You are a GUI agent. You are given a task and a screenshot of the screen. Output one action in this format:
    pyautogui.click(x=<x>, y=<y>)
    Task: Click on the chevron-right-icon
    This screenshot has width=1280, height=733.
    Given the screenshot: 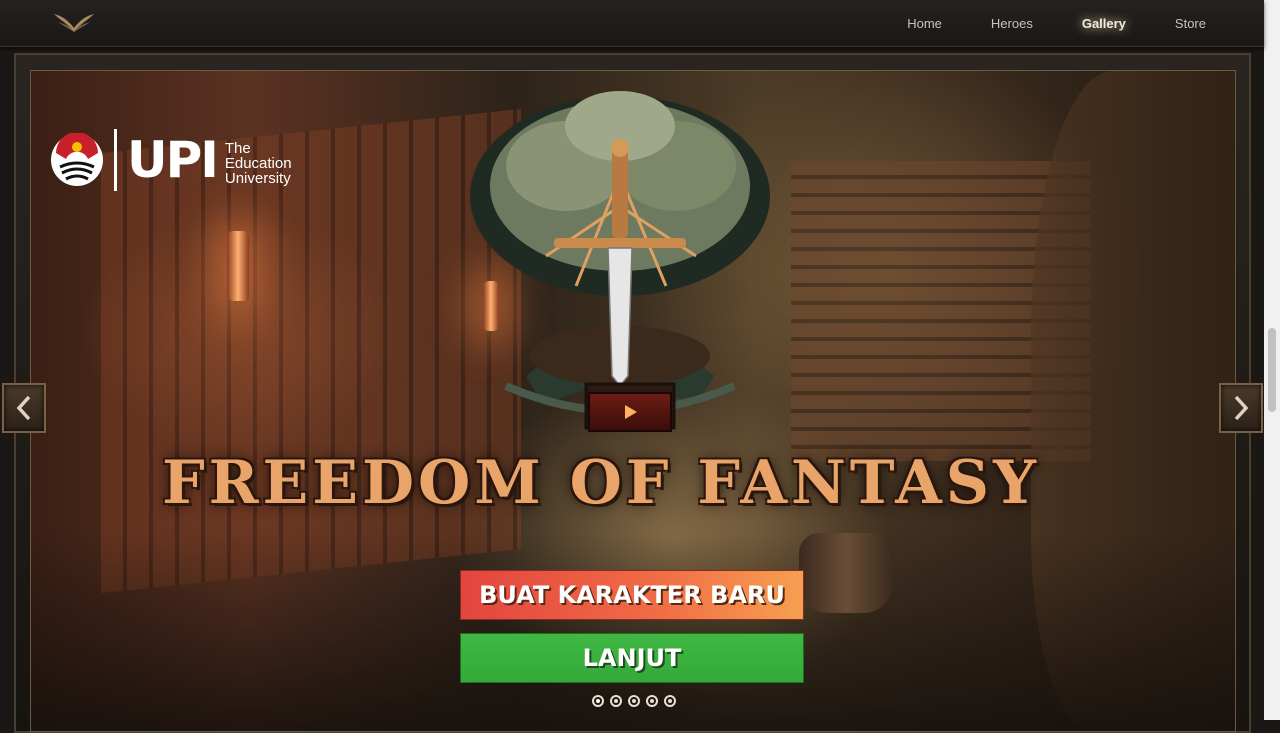 What is the action you would take?
    pyautogui.click(x=1241, y=408)
    